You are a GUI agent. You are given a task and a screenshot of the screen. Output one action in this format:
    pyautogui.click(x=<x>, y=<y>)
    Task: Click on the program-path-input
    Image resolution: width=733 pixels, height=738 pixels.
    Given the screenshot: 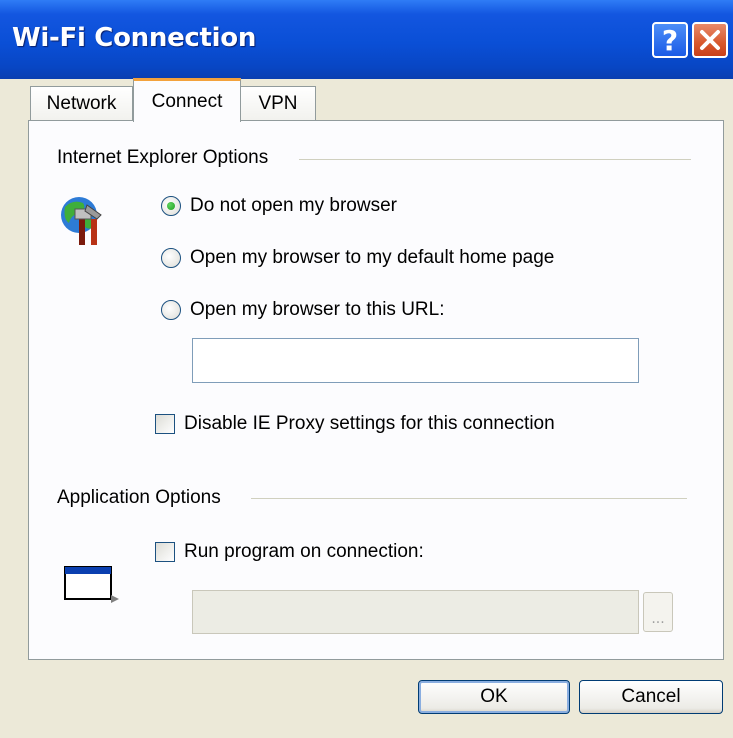 What is the action you would take?
    pyautogui.click(x=415, y=612)
    